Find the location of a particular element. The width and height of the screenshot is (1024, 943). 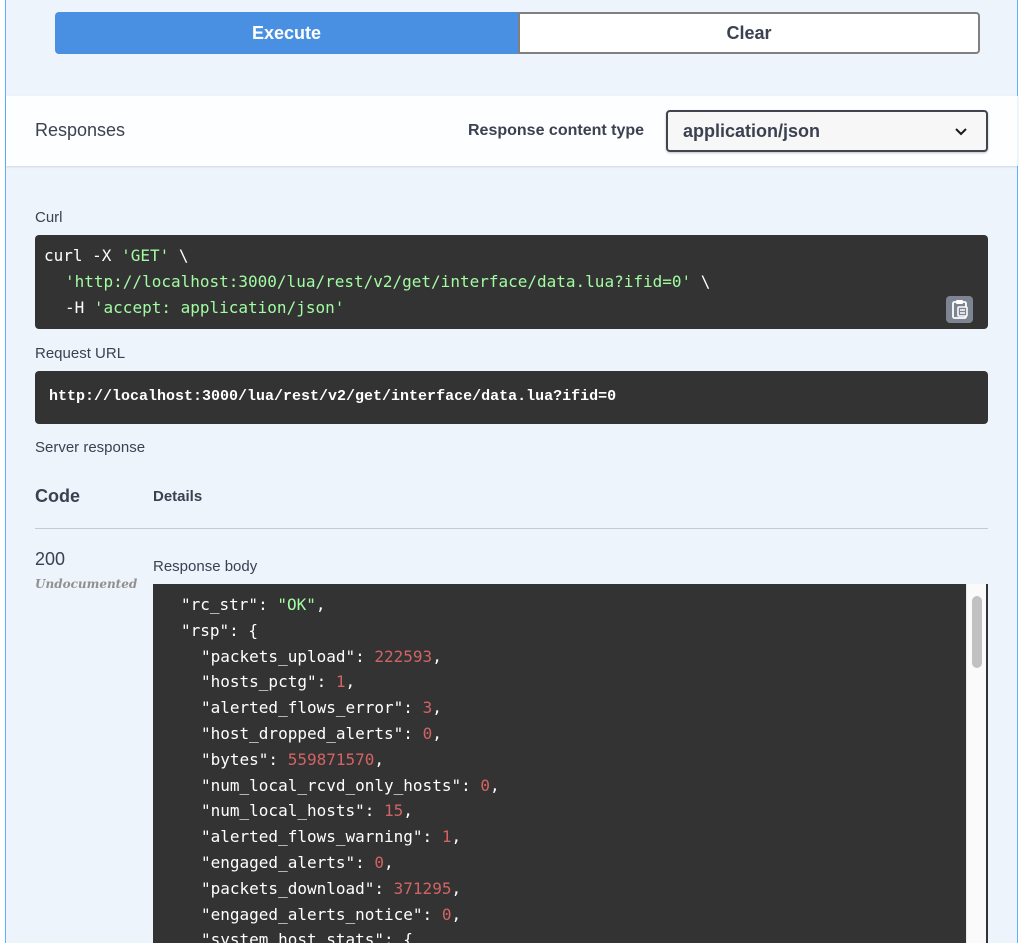

response-body-line: "packets_download": 371295, is located at coordinates (331, 888).